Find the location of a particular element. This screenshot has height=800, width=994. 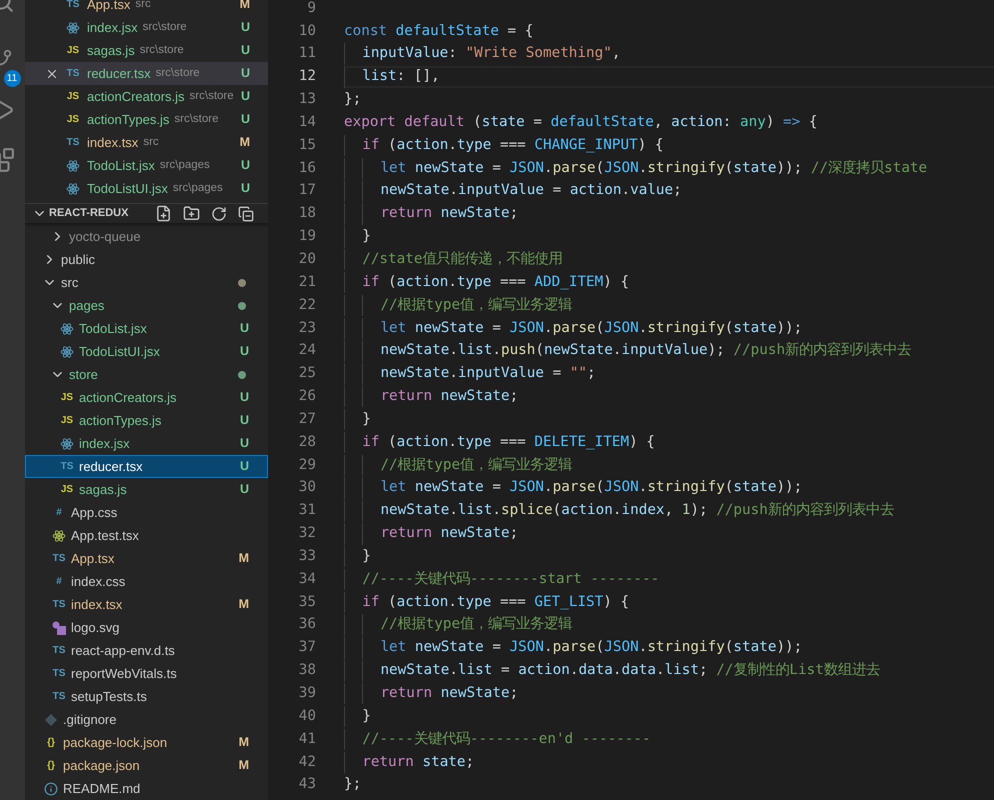

file-item: TS react-app-env.d.ts is located at coordinates (146, 650).